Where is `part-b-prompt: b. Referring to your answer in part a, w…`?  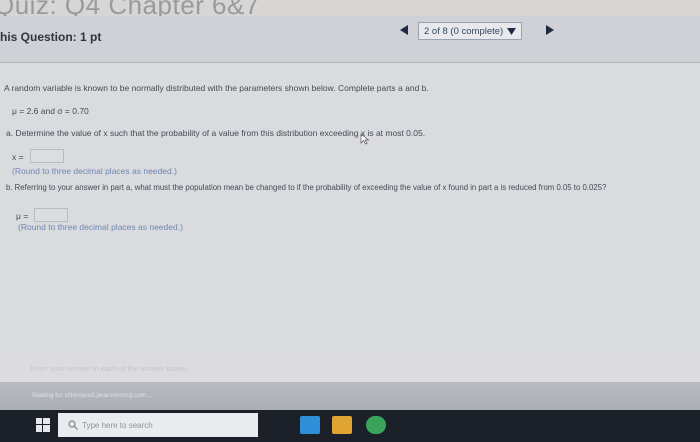 part-b-prompt: b. Referring to your answer in part a, w… is located at coordinates (306, 187).